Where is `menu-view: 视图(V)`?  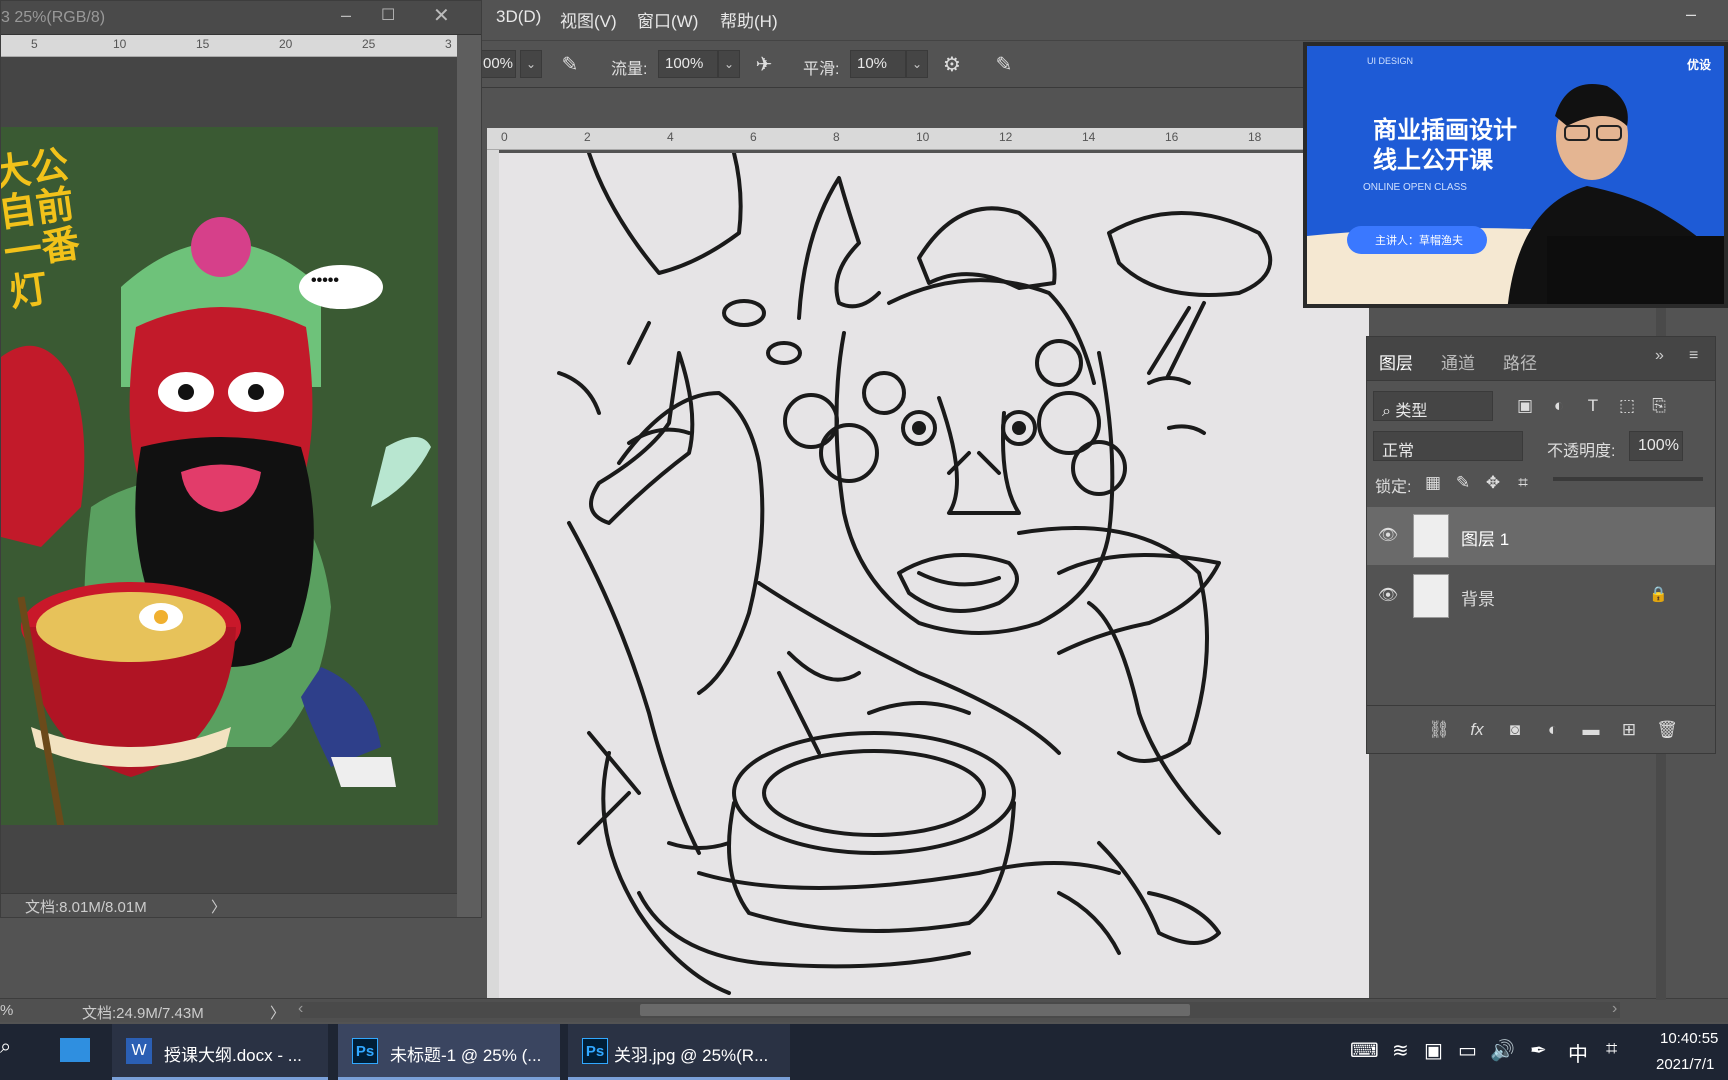 menu-view: 视图(V) is located at coordinates (588, 19).